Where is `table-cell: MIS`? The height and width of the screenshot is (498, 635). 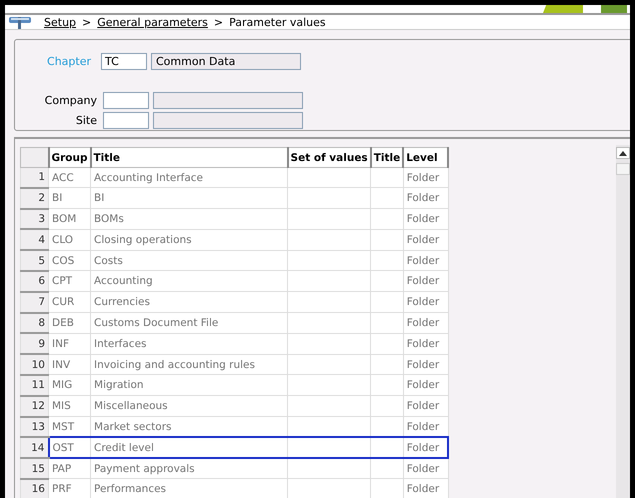 table-cell: MIS is located at coordinates (69, 406).